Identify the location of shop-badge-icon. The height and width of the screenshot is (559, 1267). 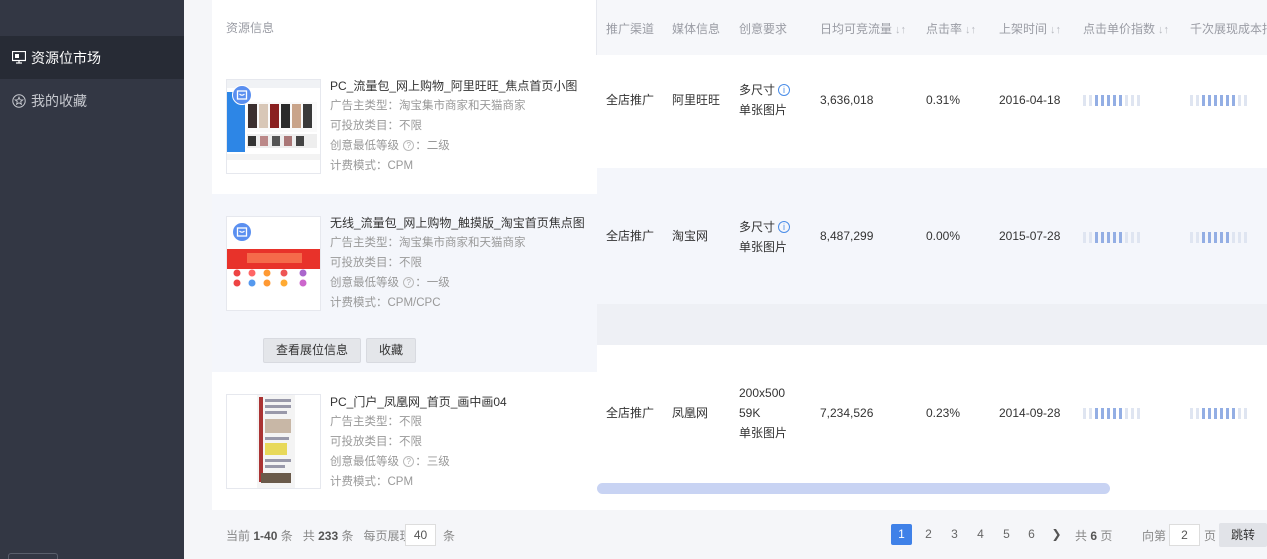
(242, 233).